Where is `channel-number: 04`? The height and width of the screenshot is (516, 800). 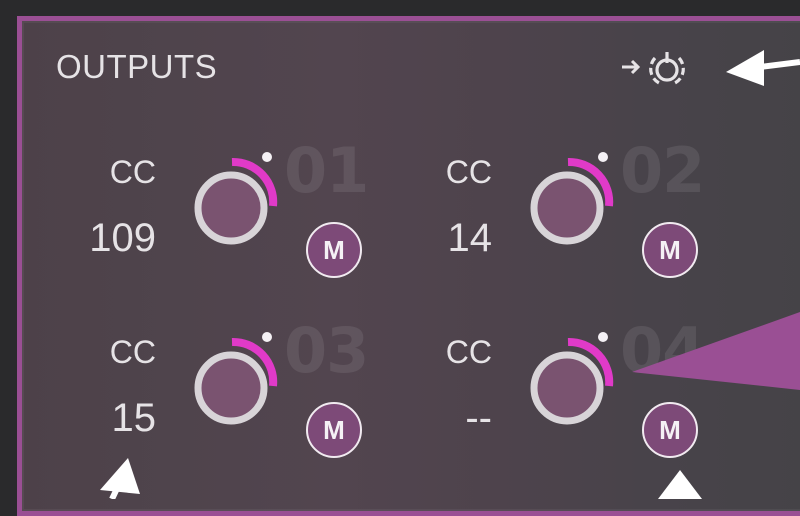 channel-number: 04 is located at coordinates (662, 350).